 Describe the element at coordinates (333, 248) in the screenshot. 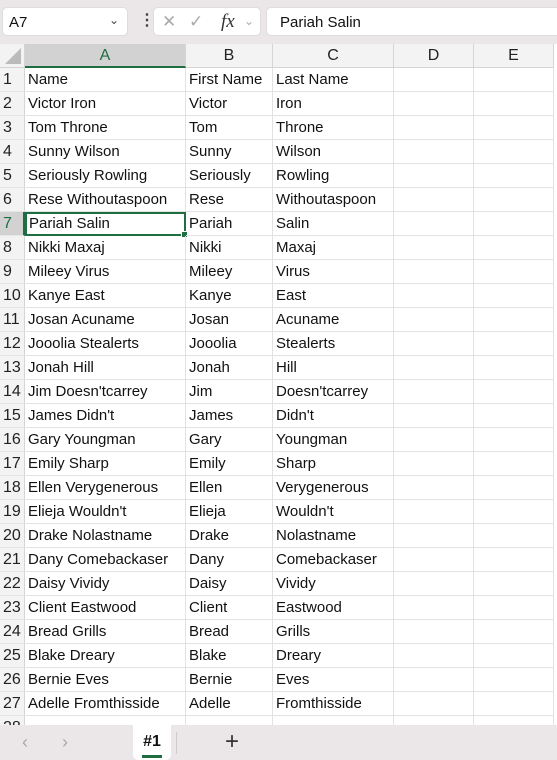

I see `cell-c8: Maxaj` at that location.